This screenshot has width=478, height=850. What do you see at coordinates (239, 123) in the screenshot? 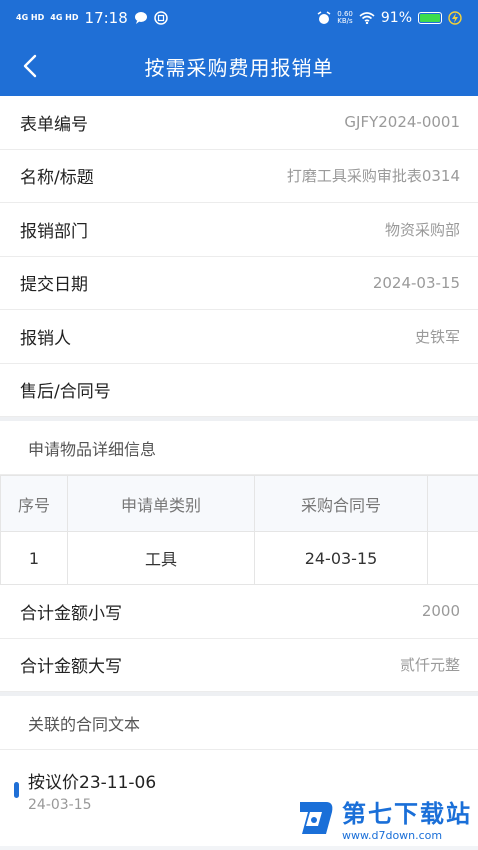
I see `form-row-number: 表单编号 GJFY2024-0001` at bounding box center [239, 123].